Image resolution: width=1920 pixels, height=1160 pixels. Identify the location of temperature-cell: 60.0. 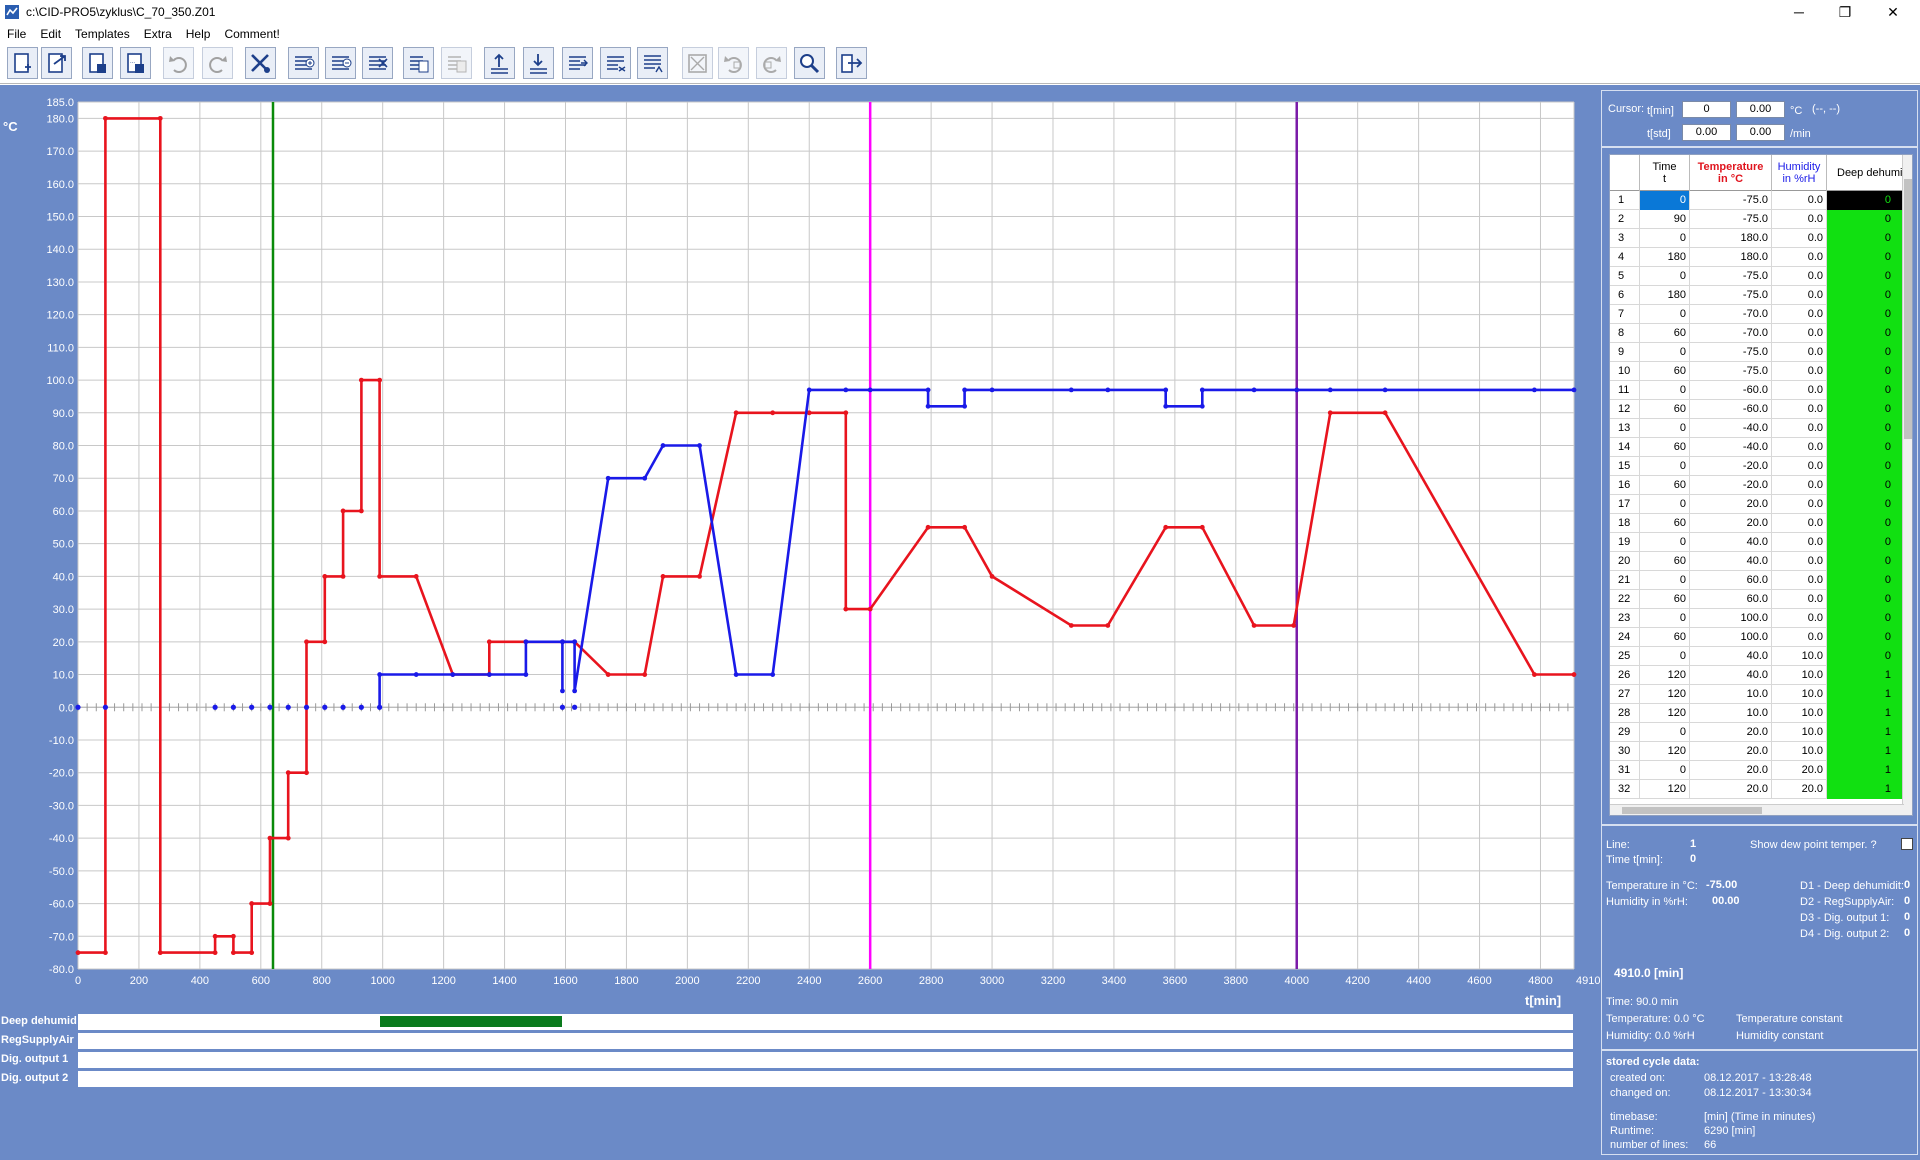
(1731, 580).